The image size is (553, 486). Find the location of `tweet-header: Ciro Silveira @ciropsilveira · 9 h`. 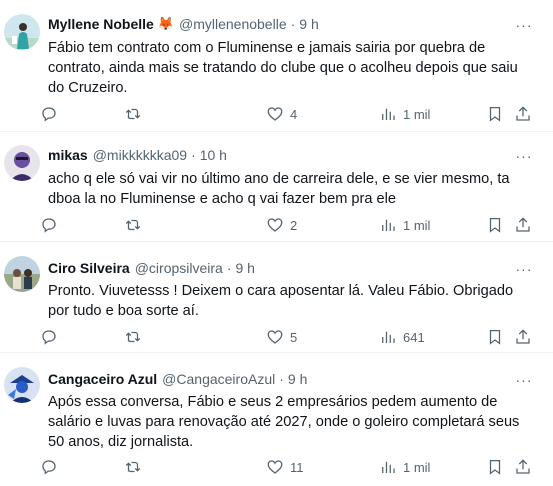

tweet-header: Ciro Silveira @ciropsilveira · 9 h is located at coordinates (151, 268).